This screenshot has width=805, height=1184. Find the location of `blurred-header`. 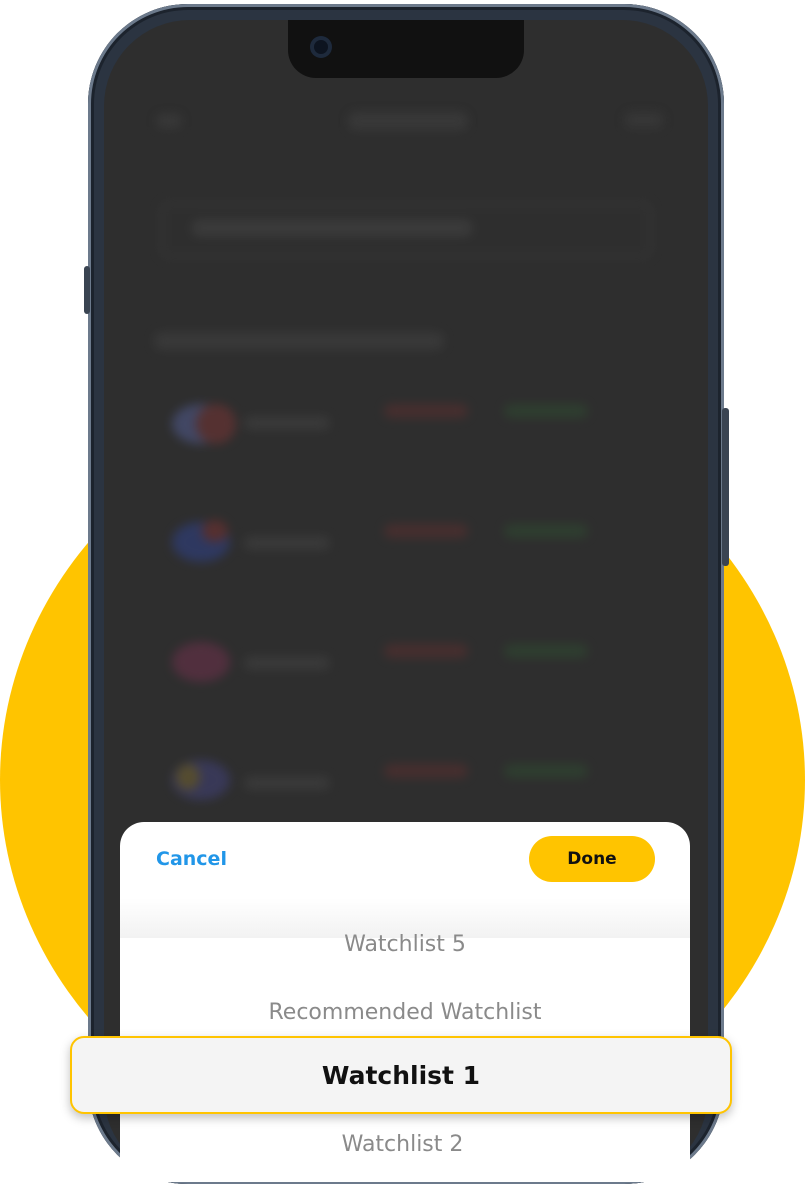

blurred-header is located at coordinates (408, 121).